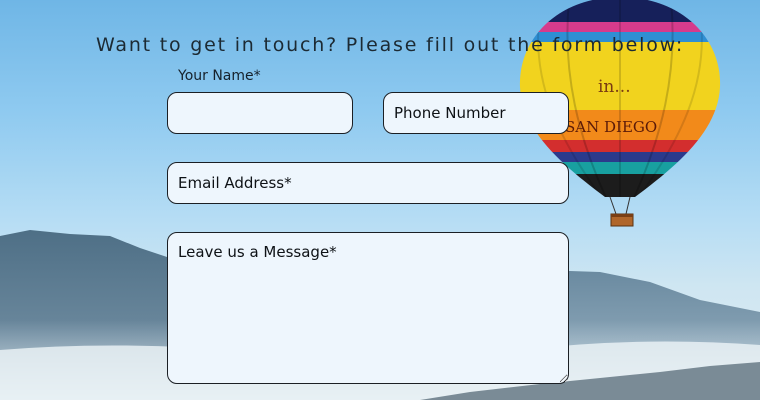  I want to click on name-label: Your Name*, so click(219, 76).